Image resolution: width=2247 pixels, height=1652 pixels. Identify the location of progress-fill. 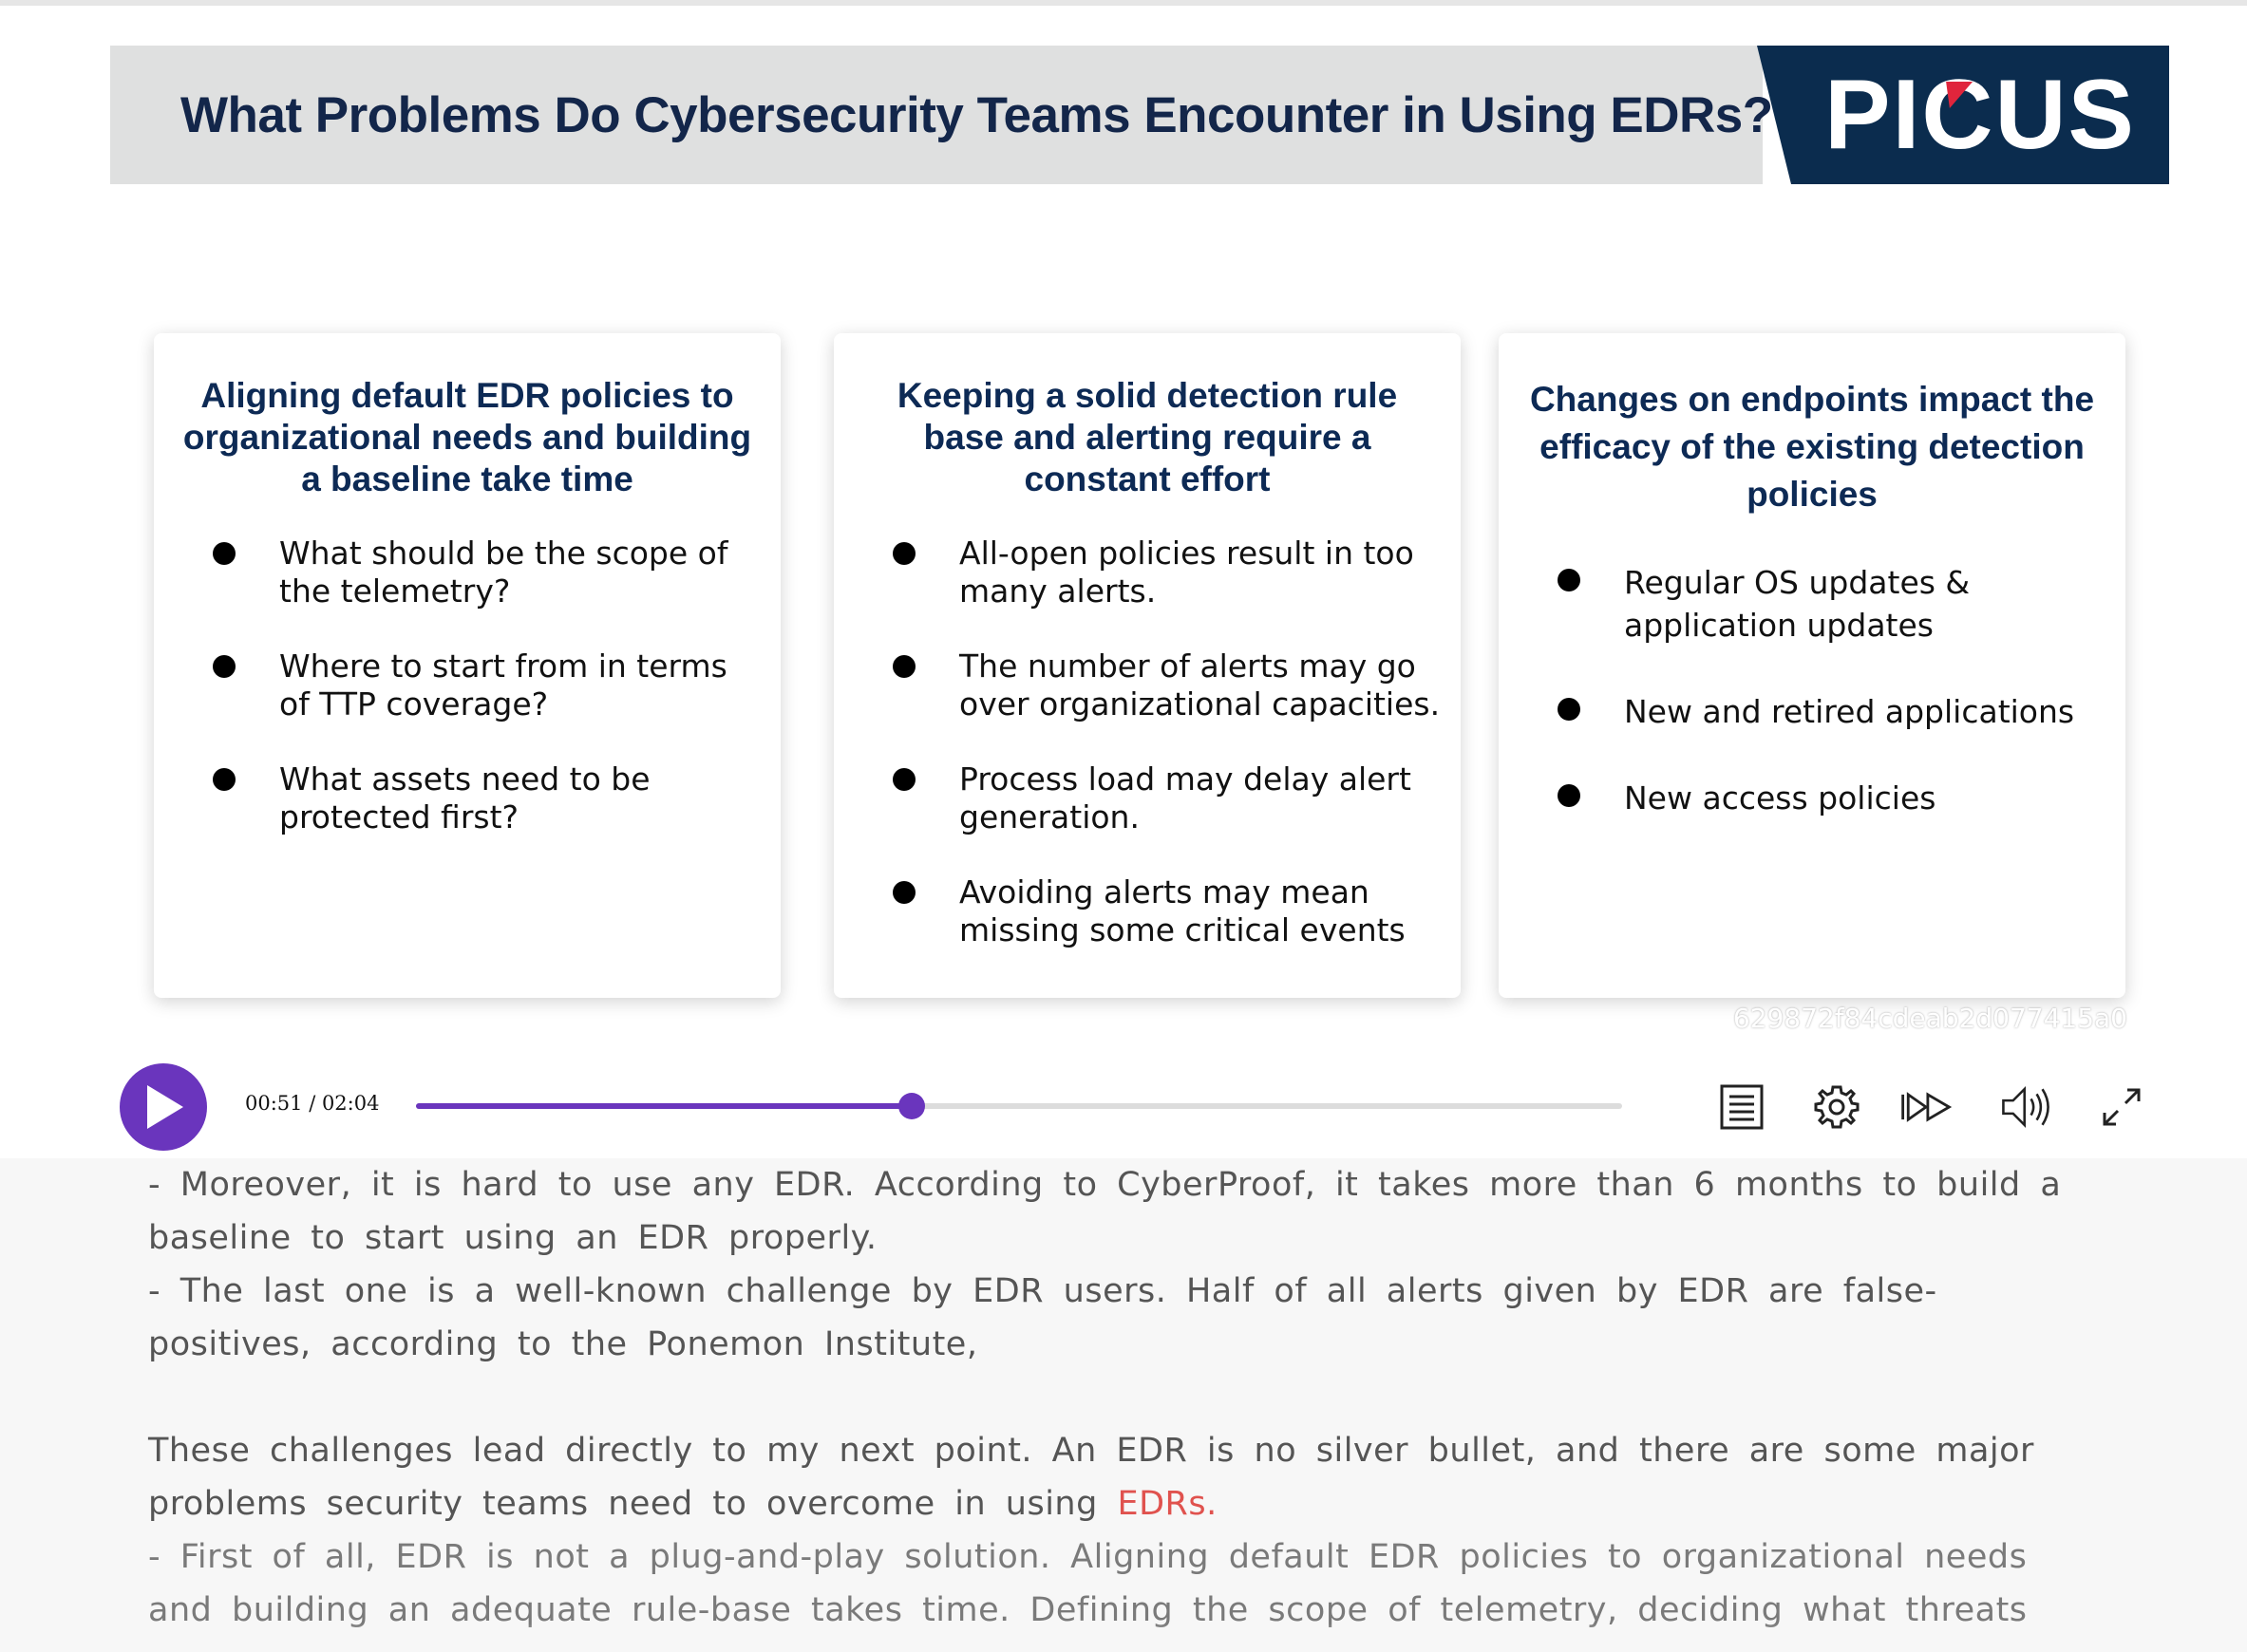
(664, 1106).